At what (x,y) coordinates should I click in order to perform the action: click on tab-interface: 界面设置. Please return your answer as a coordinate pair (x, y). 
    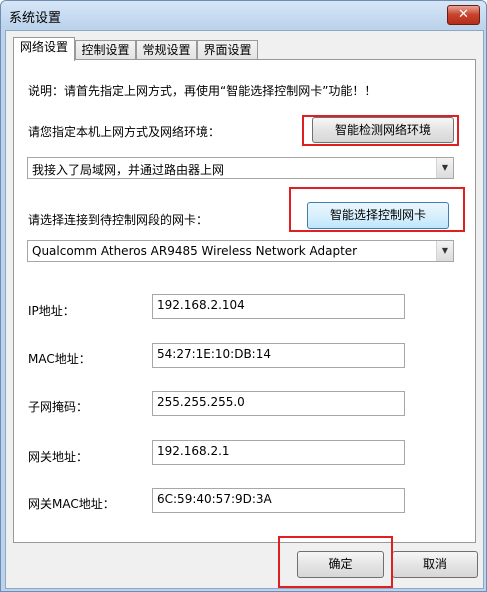
    Looking at the image, I should click on (227, 50).